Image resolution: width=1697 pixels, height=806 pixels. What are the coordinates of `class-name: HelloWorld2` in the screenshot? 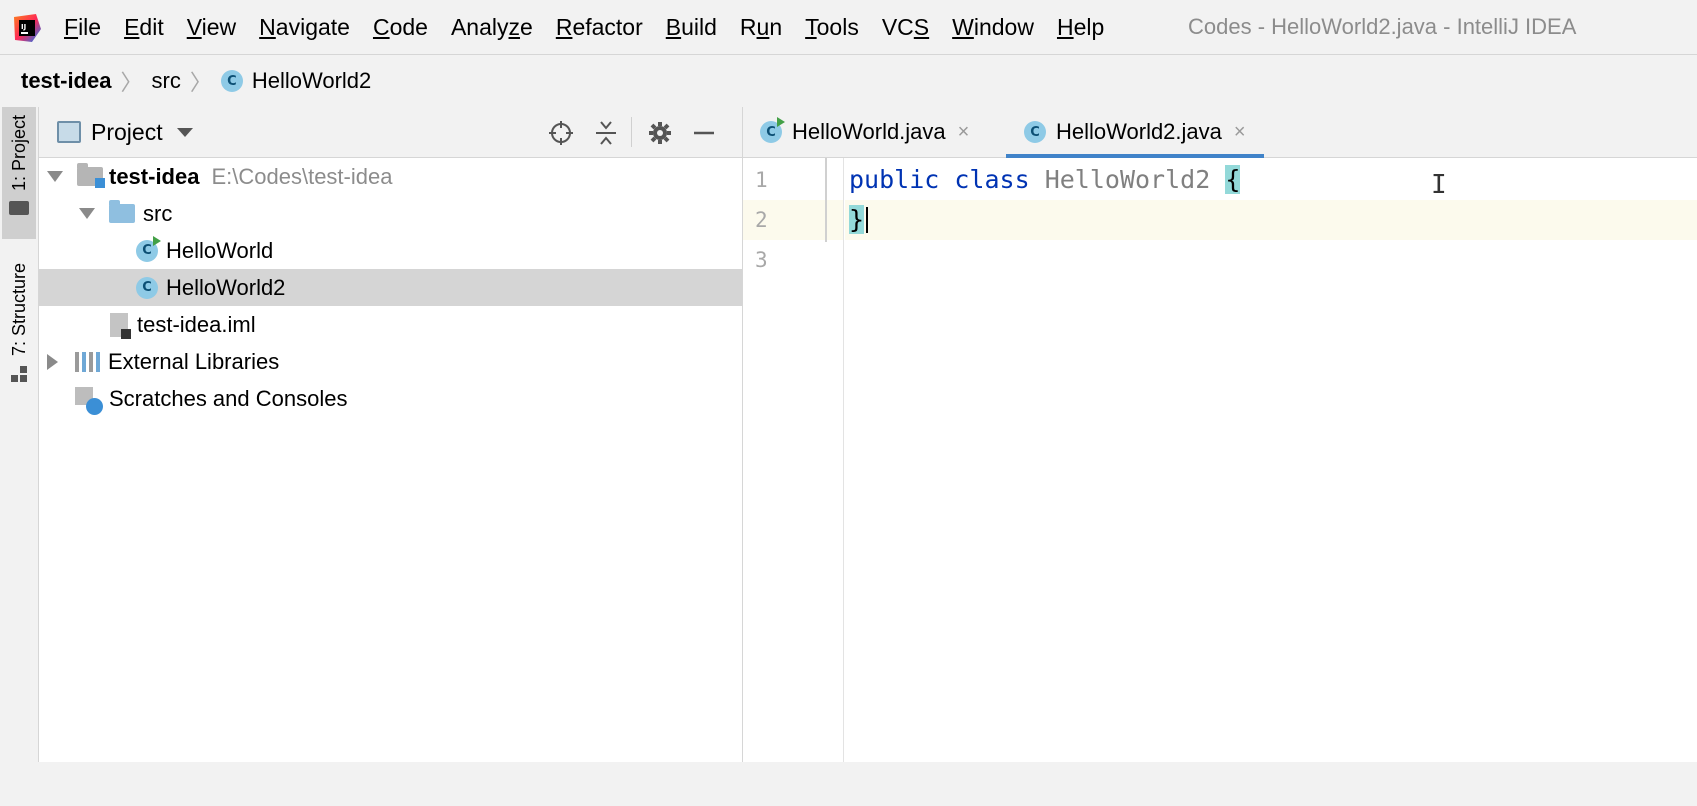 It's located at (1127, 179).